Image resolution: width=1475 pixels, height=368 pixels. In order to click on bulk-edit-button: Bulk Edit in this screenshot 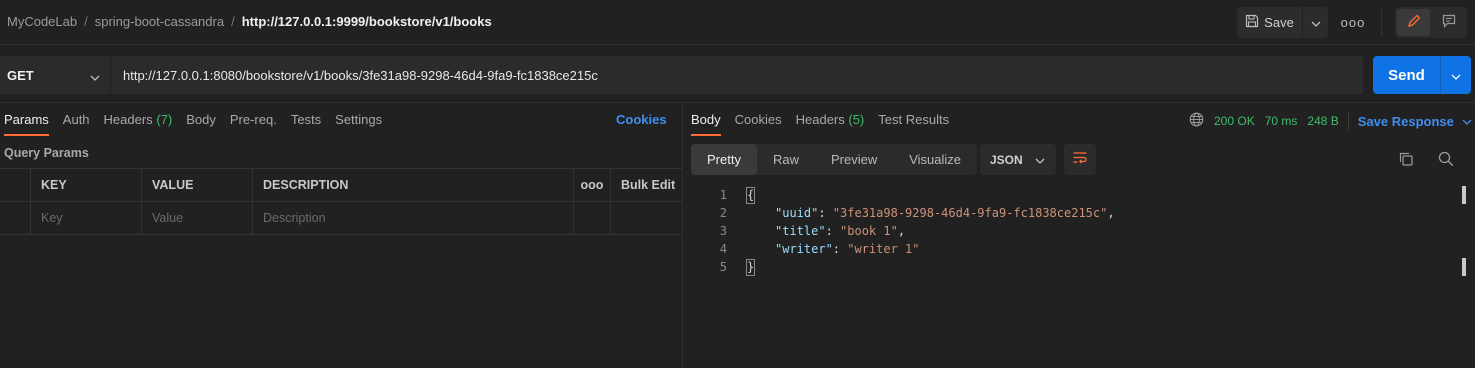, I will do `click(646, 185)`.